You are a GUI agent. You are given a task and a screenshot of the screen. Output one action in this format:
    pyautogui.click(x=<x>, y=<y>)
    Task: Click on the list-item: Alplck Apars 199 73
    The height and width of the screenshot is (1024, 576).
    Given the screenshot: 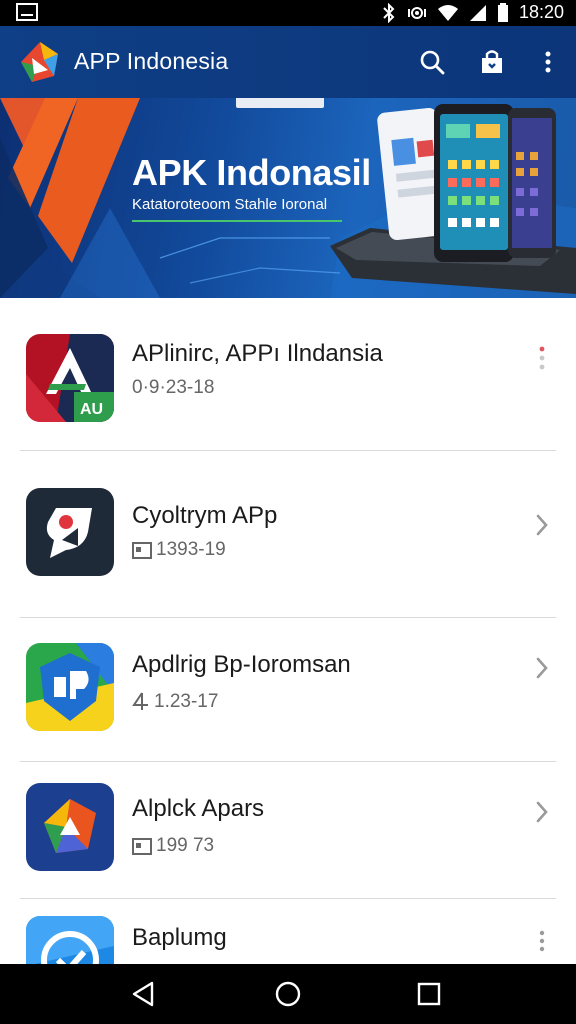 What is the action you would take?
    pyautogui.click(x=288, y=836)
    